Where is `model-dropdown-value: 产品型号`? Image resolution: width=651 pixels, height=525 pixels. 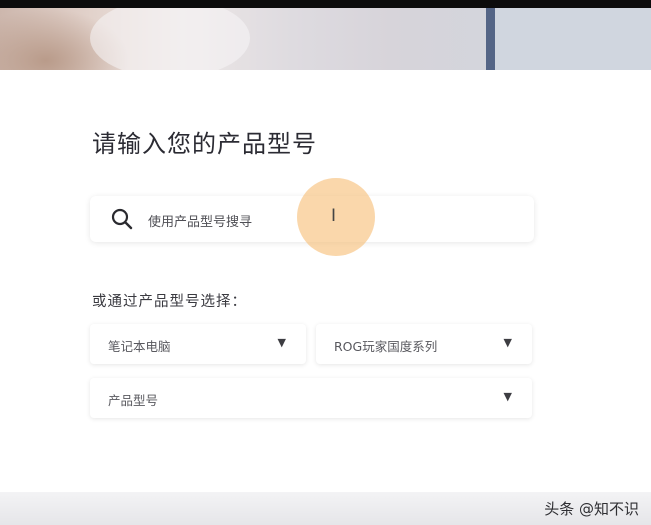
model-dropdown-value: 产品型号 is located at coordinates (133, 400).